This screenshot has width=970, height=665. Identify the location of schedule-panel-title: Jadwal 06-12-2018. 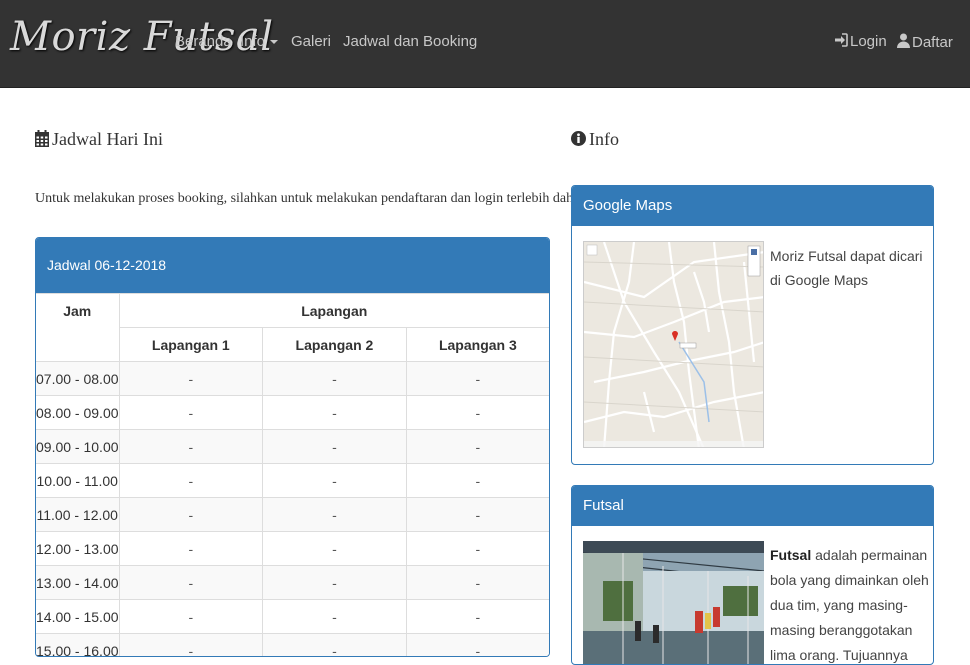
(292, 265).